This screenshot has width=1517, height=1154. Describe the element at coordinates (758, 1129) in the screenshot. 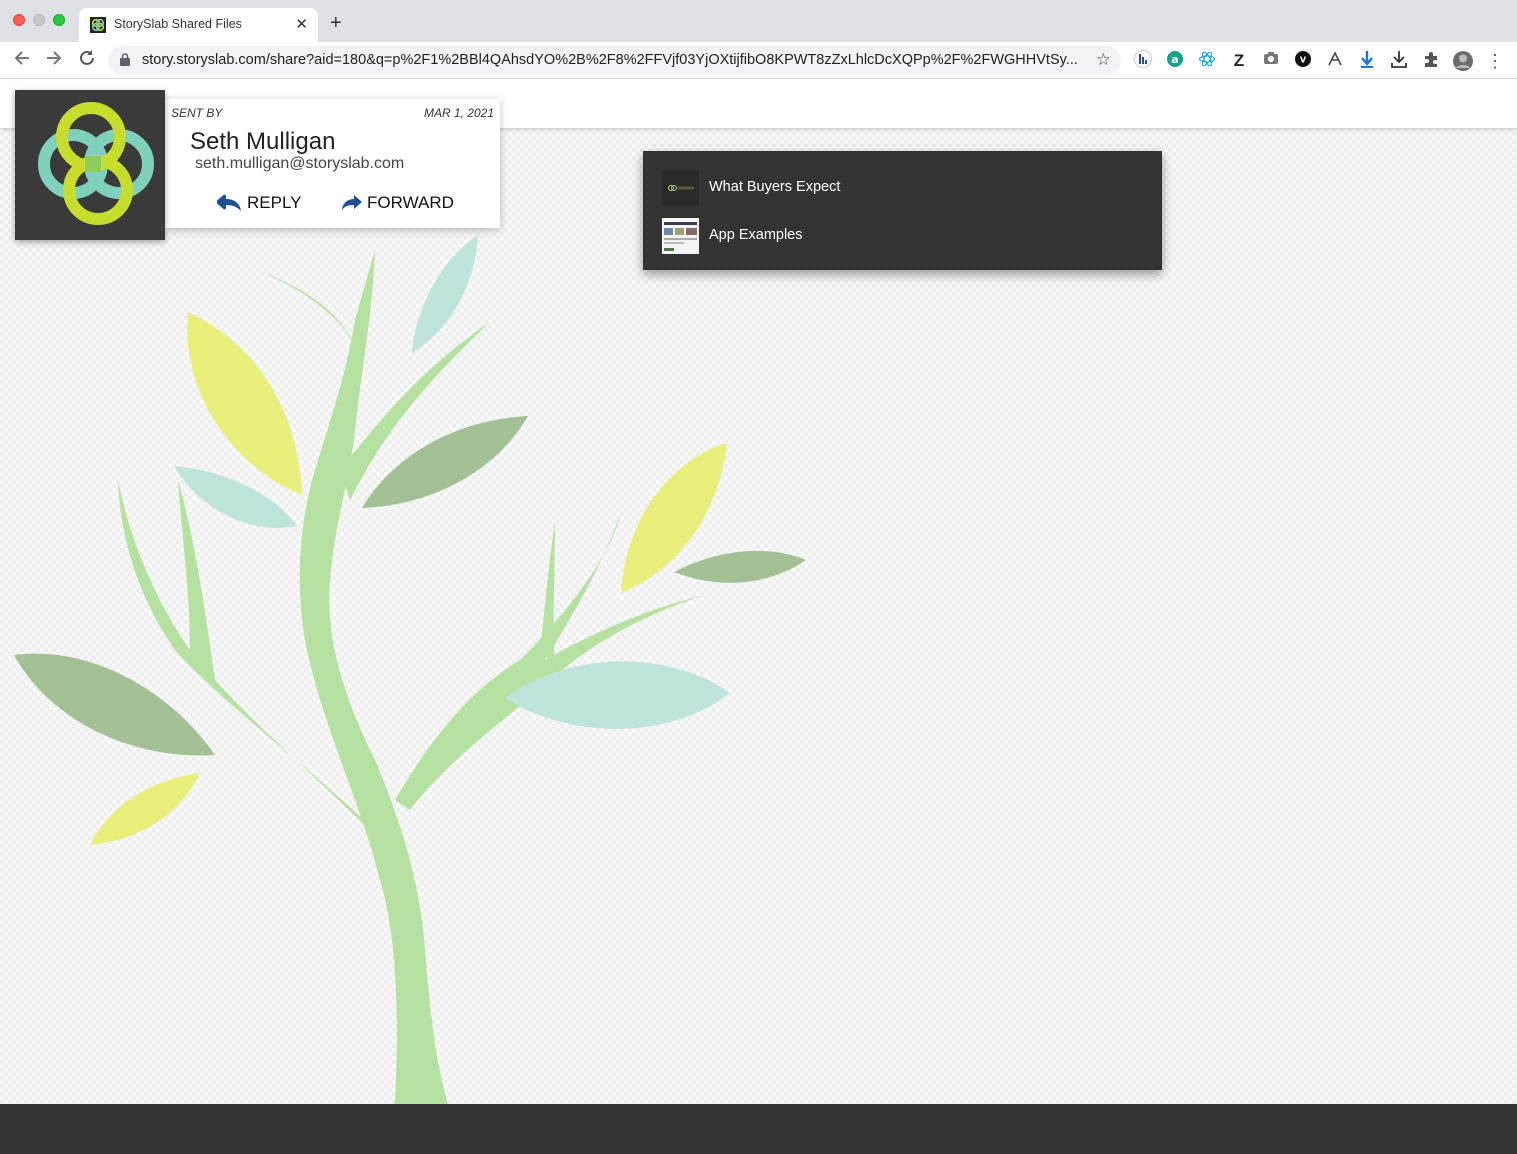

I see `page-footer-bar` at that location.